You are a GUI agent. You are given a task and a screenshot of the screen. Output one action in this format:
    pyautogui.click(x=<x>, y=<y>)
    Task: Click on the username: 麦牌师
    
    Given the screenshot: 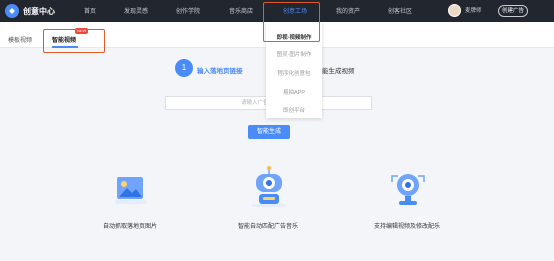 What is the action you would take?
    pyautogui.click(x=473, y=10)
    